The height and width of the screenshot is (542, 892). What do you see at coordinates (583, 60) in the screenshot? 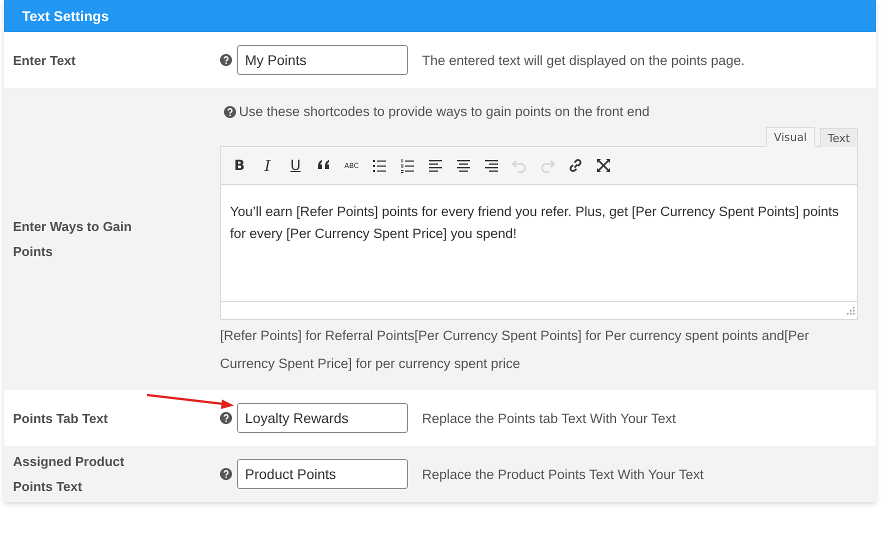
I see `field-description: The entered text will get displayed on the points page.` at bounding box center [583, 60].